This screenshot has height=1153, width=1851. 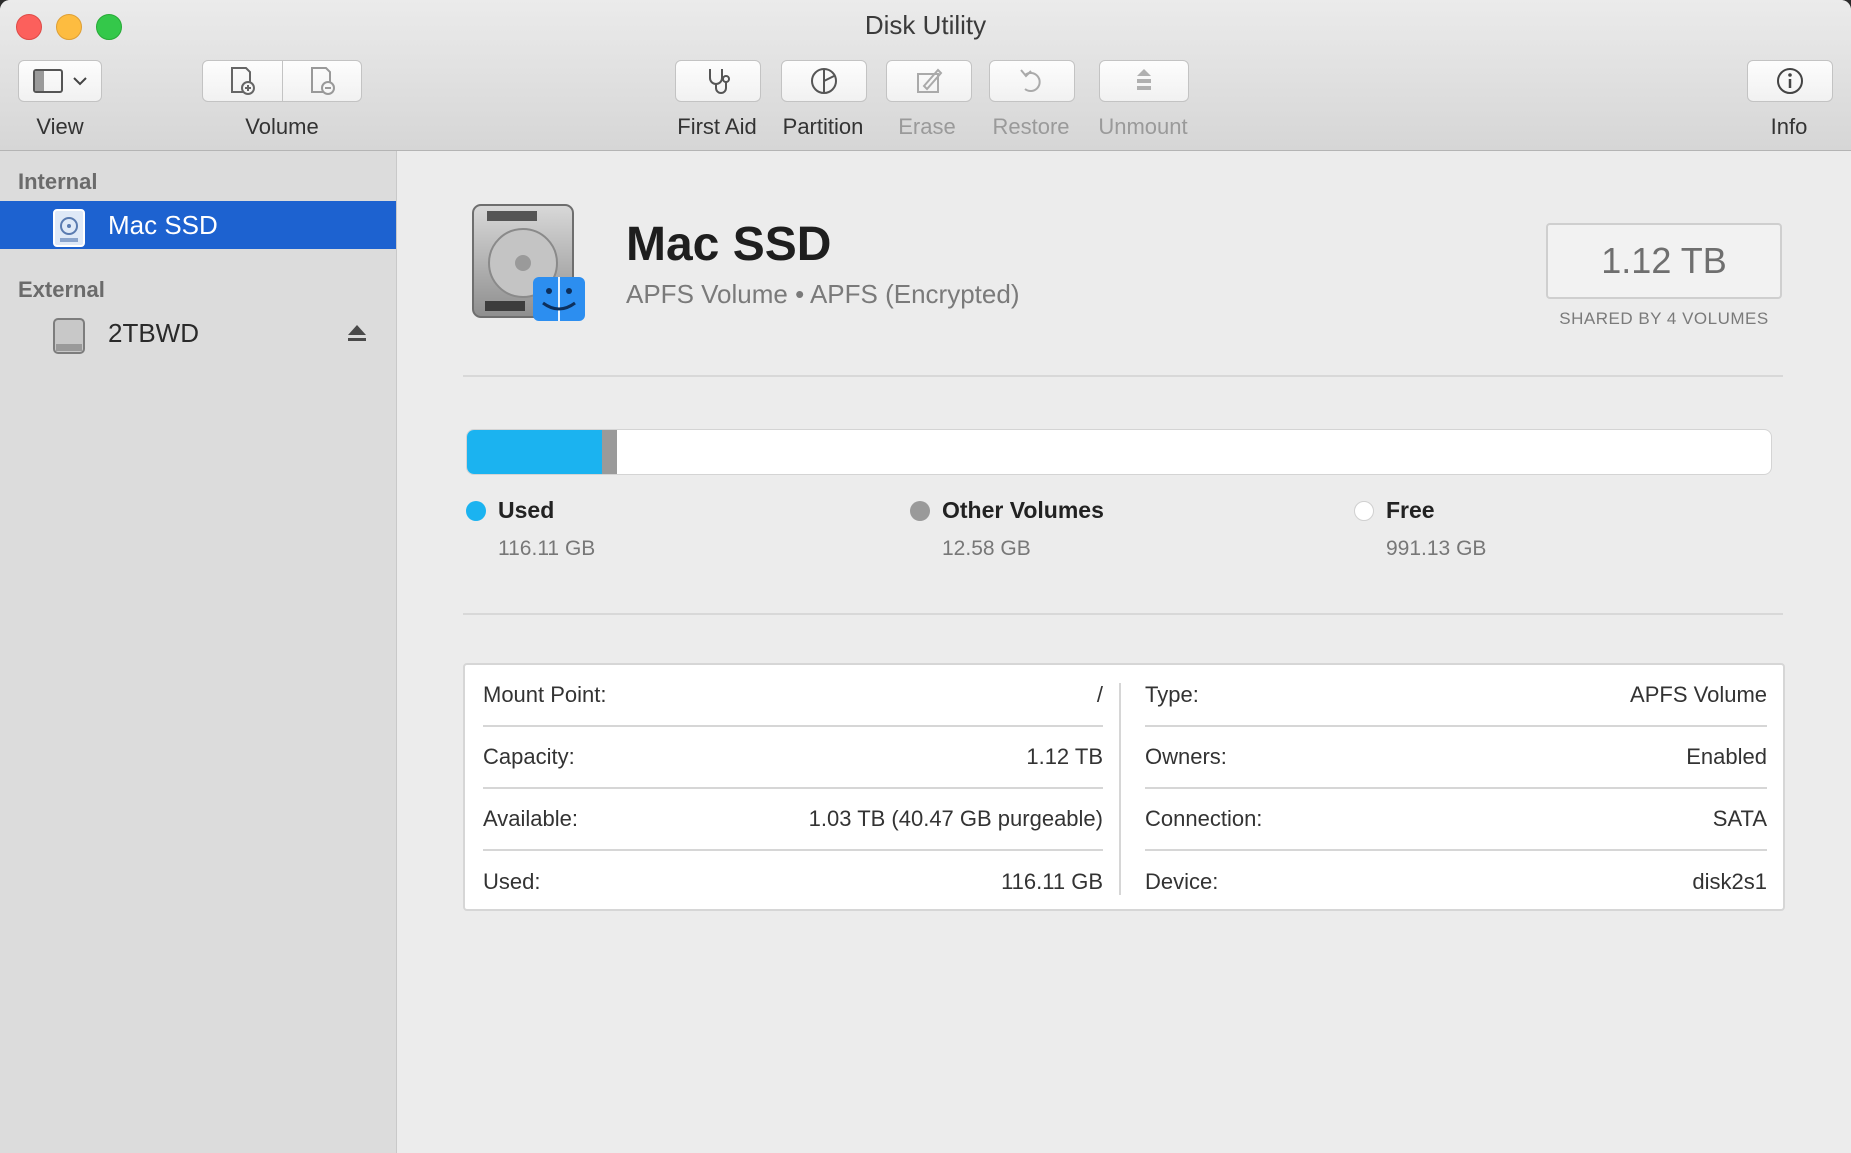 I want to click on partition-pie-icon, so click(x=824, y=81).